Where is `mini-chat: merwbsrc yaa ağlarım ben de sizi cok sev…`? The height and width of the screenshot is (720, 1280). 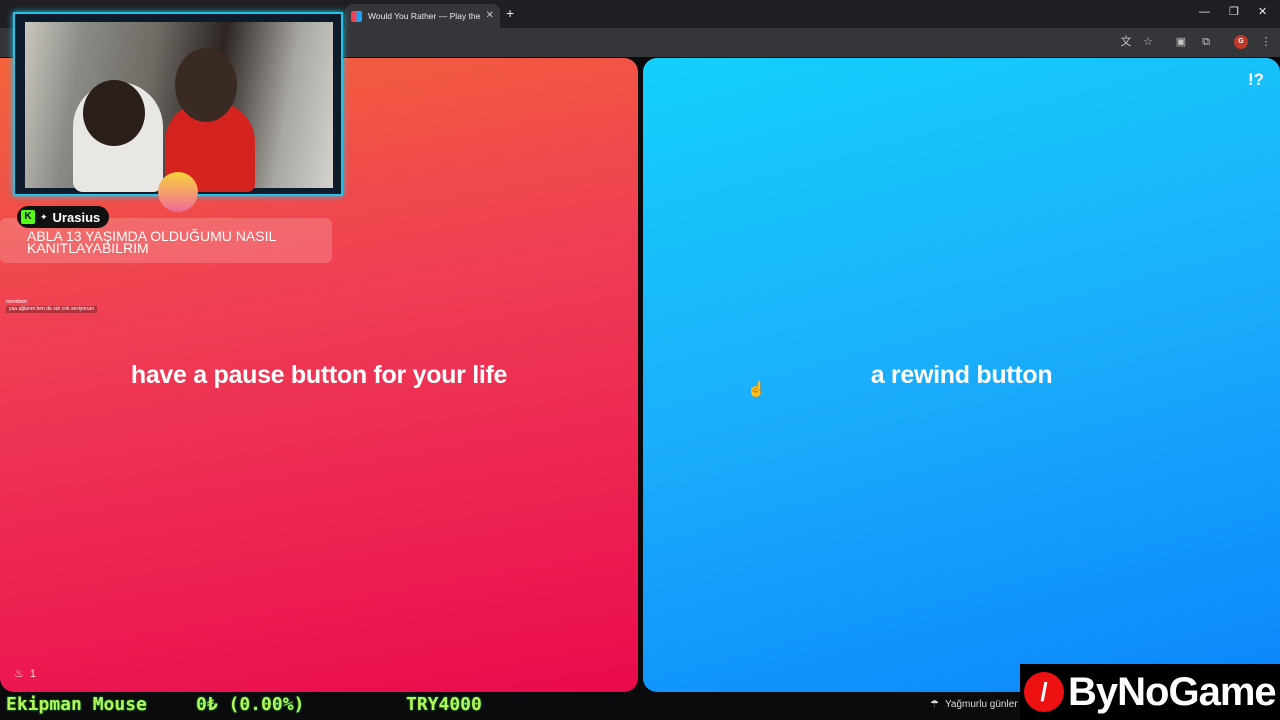 mini-chat: merwbsrc yaa ağlarım ben de sizi cok sev… is located at coordinates (52, 306).